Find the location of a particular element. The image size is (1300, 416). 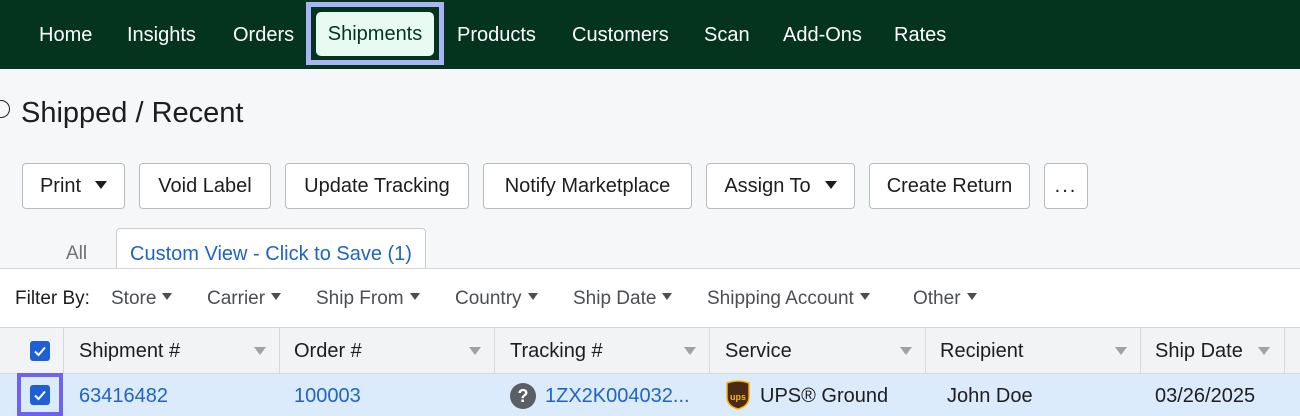

assign-to-button: Assign To is located at coordinates (780, 186).